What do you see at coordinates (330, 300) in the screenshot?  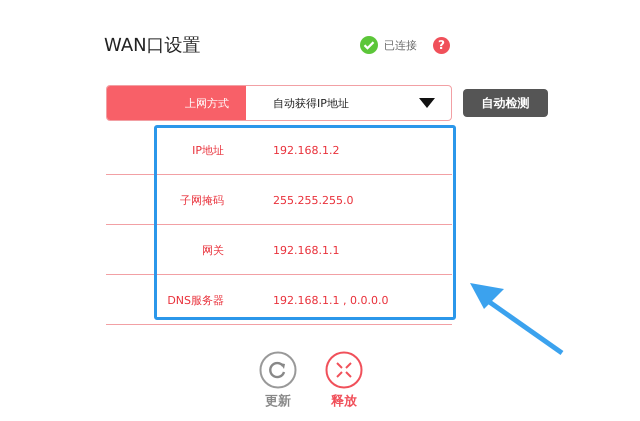 I see `field-value: 192.168.1.1 , 0.0.0.0` at bounding box center [330, 300].